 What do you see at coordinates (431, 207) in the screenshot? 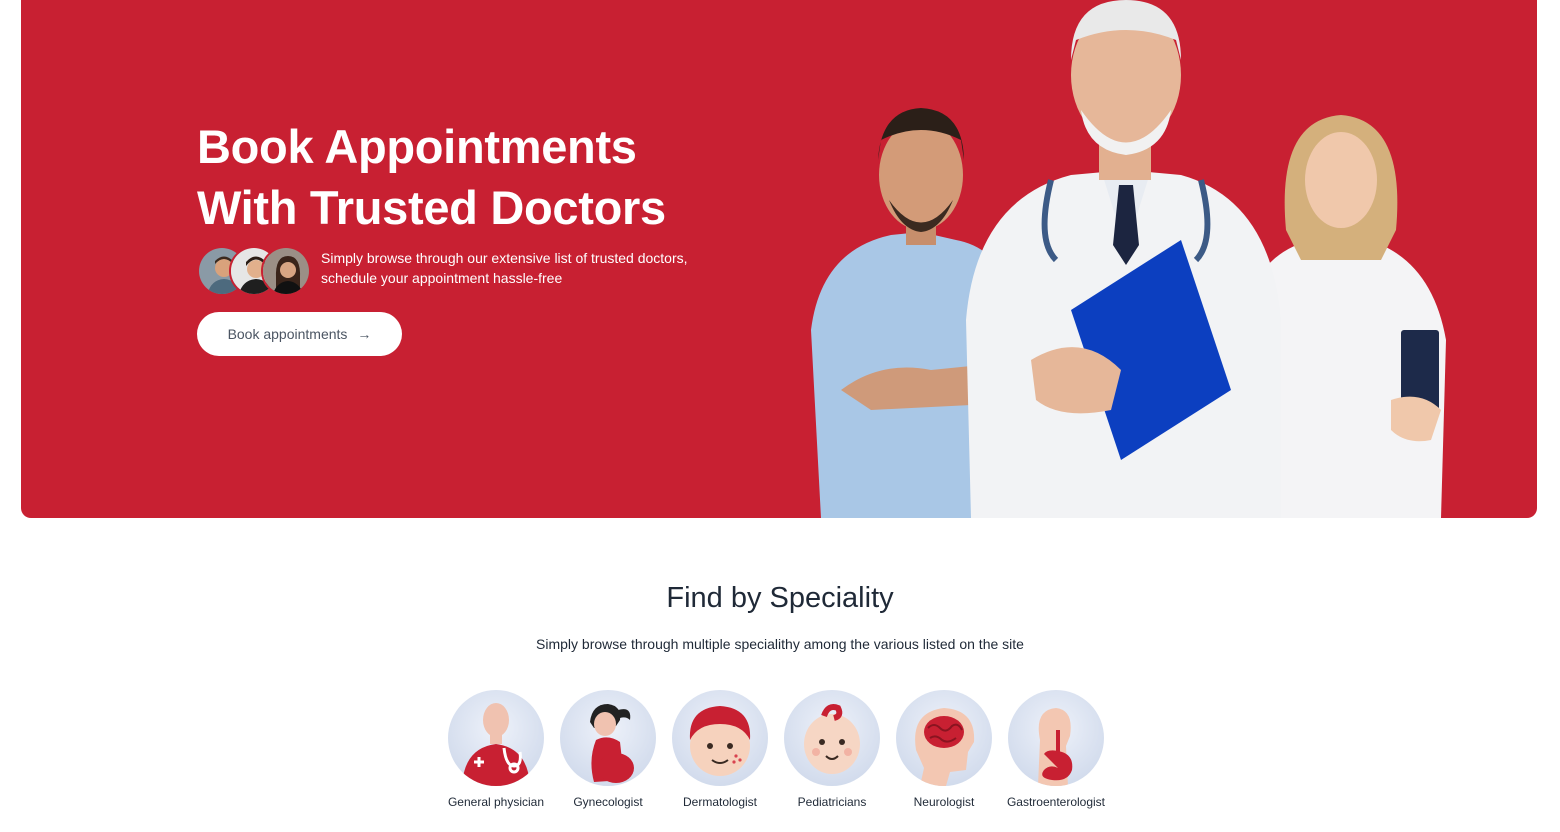
I see `hero-title-line2: With Trusted Doctors` at bounding box center [431, 207].